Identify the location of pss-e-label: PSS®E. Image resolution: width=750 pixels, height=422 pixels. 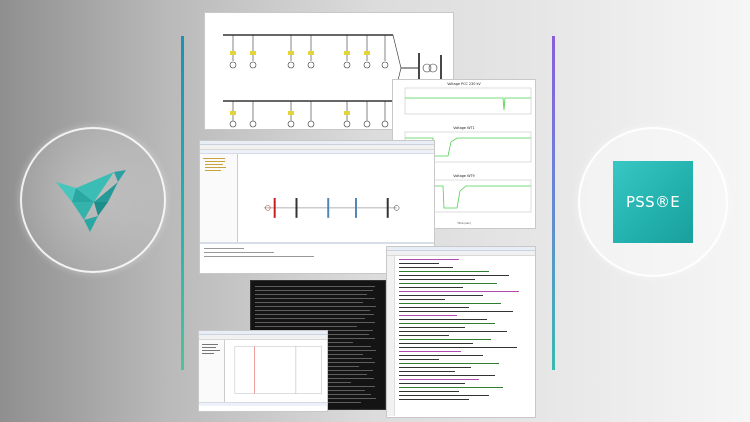
(653, 202).